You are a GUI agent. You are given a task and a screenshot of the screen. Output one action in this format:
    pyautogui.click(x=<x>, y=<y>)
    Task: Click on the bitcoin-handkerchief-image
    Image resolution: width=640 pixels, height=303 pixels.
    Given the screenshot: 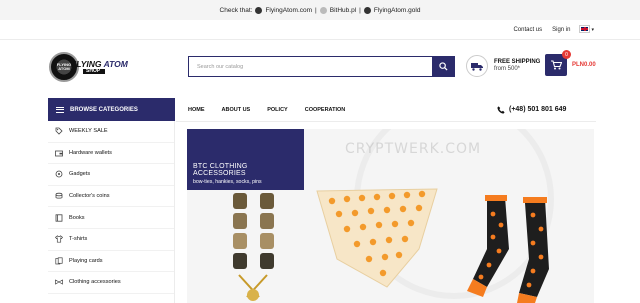 What is the action you would take?
    pyautogui.click(x=377, y=238)
    